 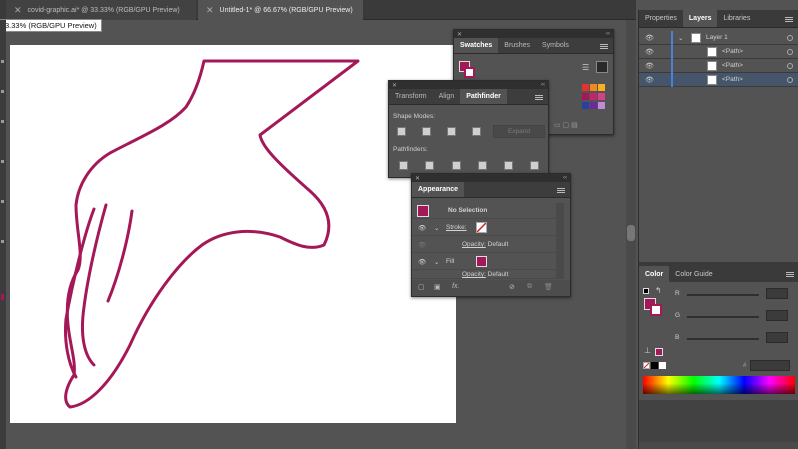 I want to click on none-swatch-icon, so click(x=646, y=365).